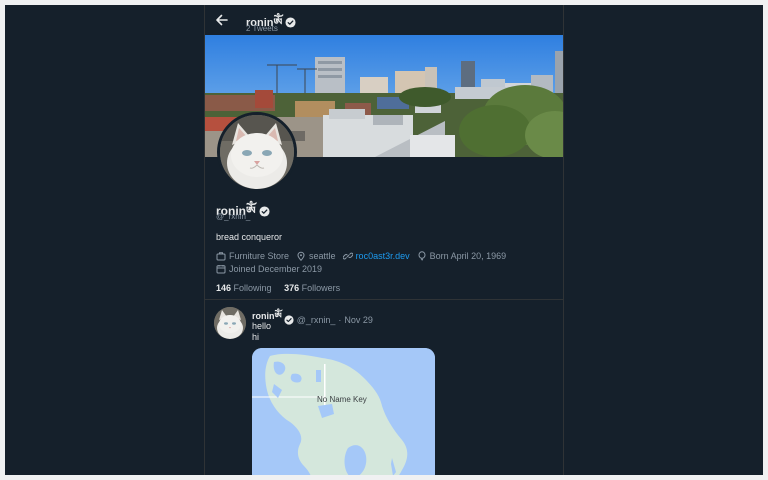 The height and width of the screenshot is (480, 768). I want to click on header-tweet-count: 2 Tweets, so click(262, 28).